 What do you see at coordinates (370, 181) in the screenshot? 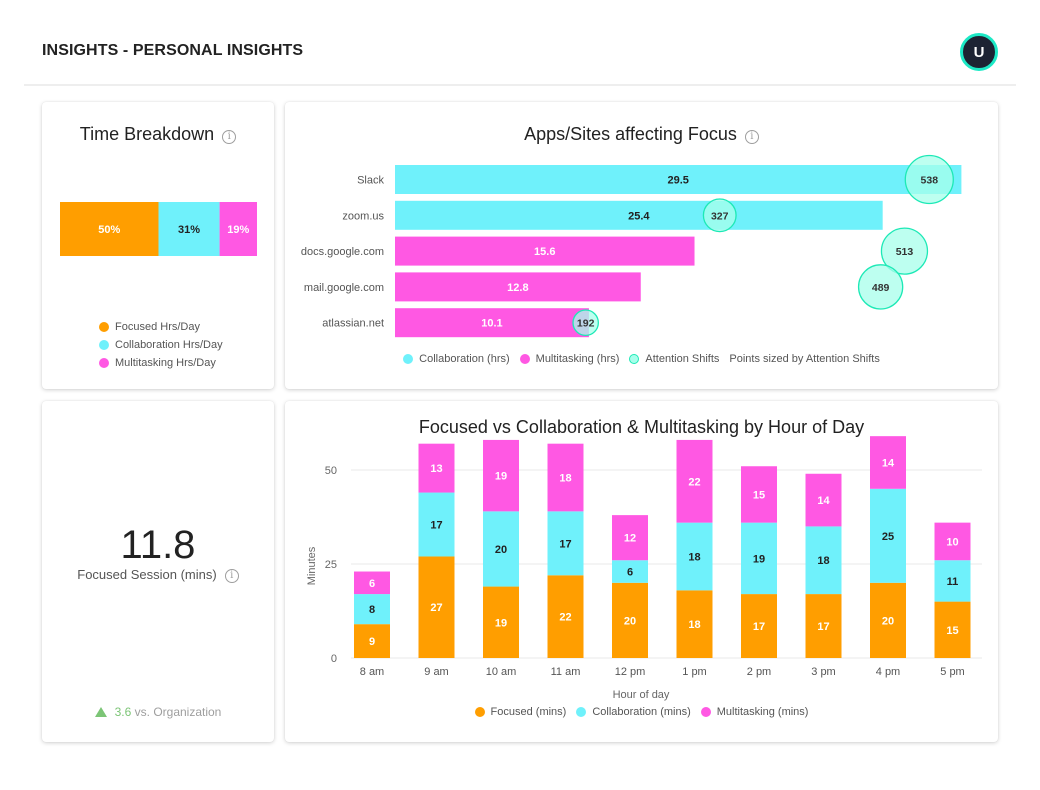
I see `app-category-label: Slack` at bounding box center [370, 181].